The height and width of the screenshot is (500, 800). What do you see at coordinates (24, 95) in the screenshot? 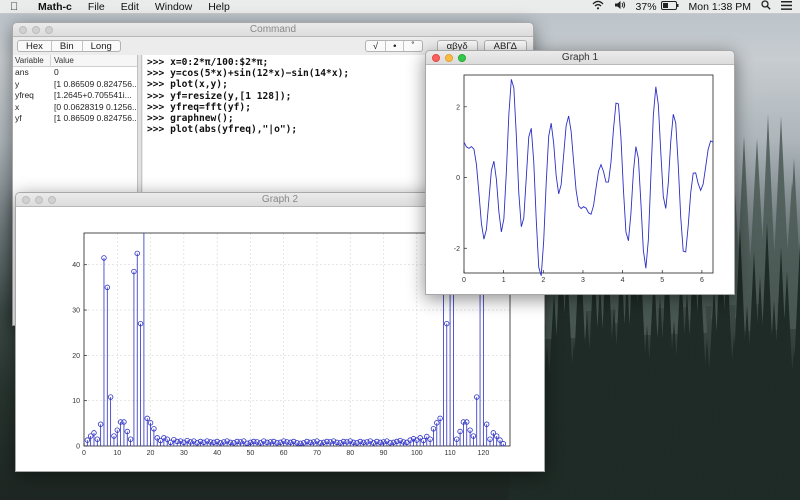
I see `variable-name: yfreq` at bounding box center [24, 95].